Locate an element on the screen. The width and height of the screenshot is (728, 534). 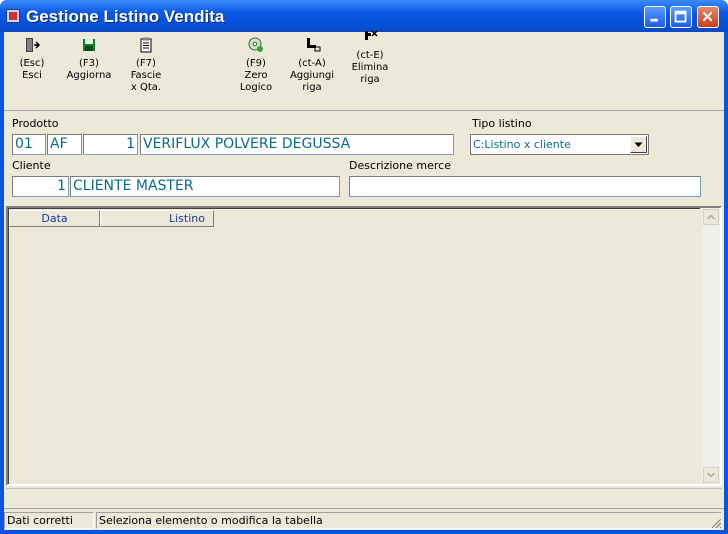
dropdown-button is located at coordinates (638, 144).